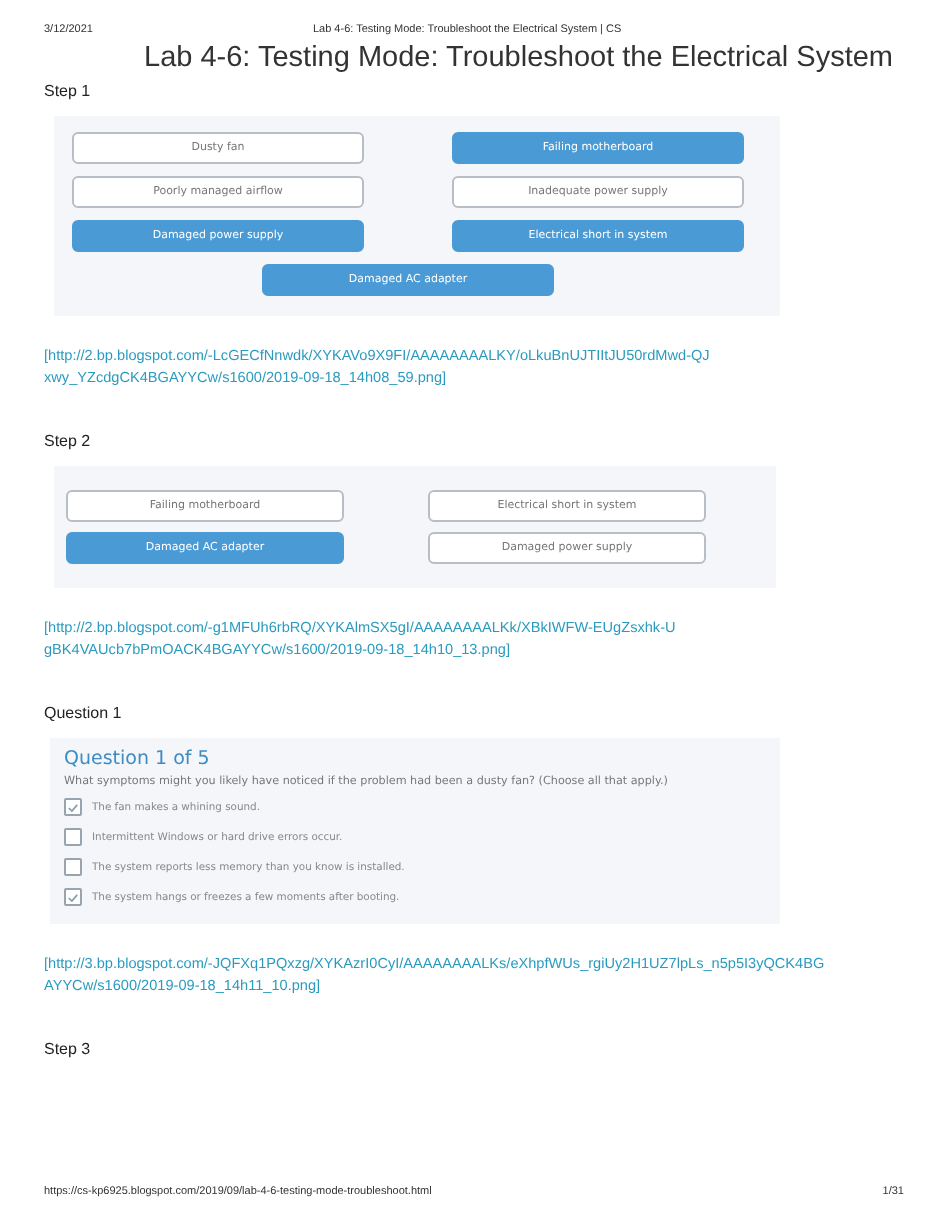  I want to click on section-heading: Step 1, so click(68, 91).